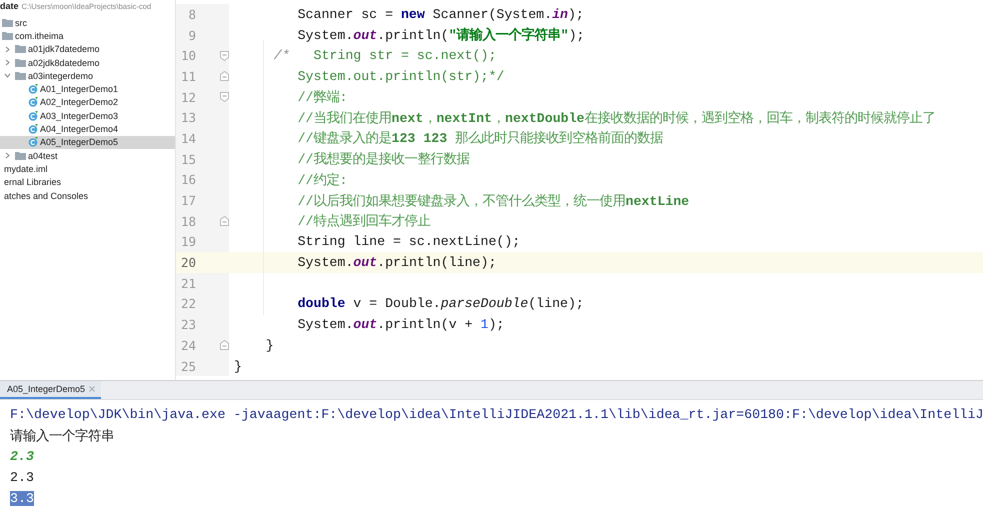  What do you see at coordinates (383, 159) in the screenshot?
I see `code-line: //我想要的是接收一整行数据` at bounding box center [383, 159].